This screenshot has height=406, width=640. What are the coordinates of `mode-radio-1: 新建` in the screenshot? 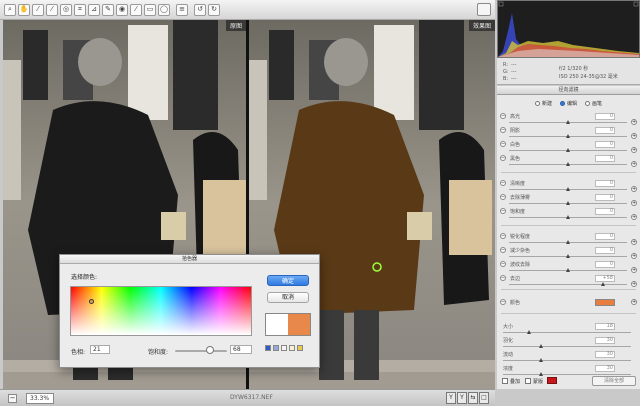 It's located at (543, 103).